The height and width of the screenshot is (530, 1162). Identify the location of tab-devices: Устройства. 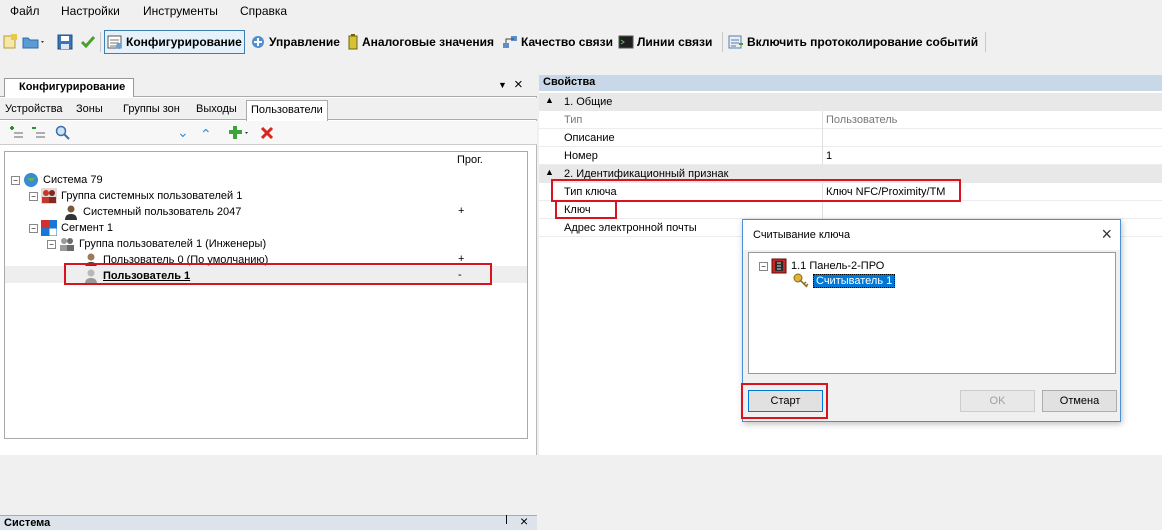
(34, 109).